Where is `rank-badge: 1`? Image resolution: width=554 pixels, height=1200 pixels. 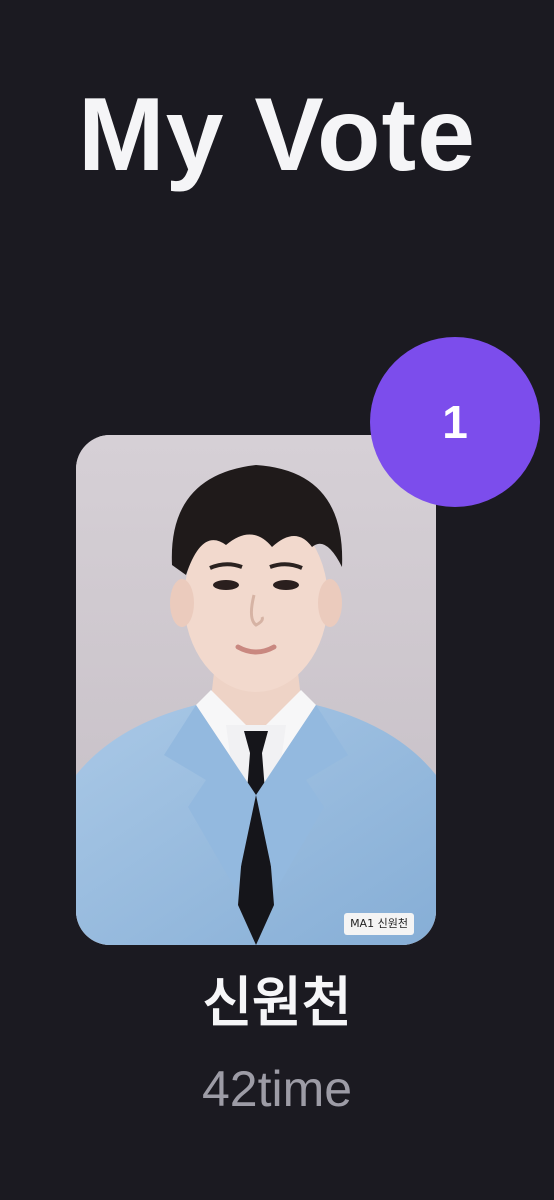 rank-badge: 1 is located at coordinates (455, 422).